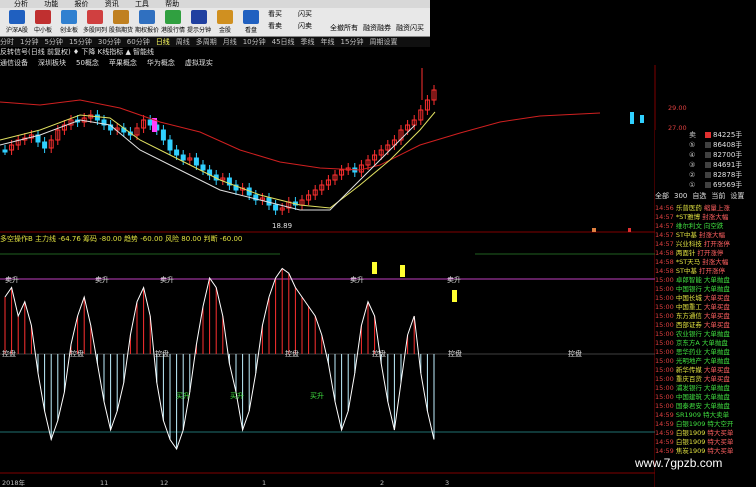  What do you see at coordinates (699, 196) in the screenshot?
I see `panel-tab: 自选` at bounding box center [699, 196].